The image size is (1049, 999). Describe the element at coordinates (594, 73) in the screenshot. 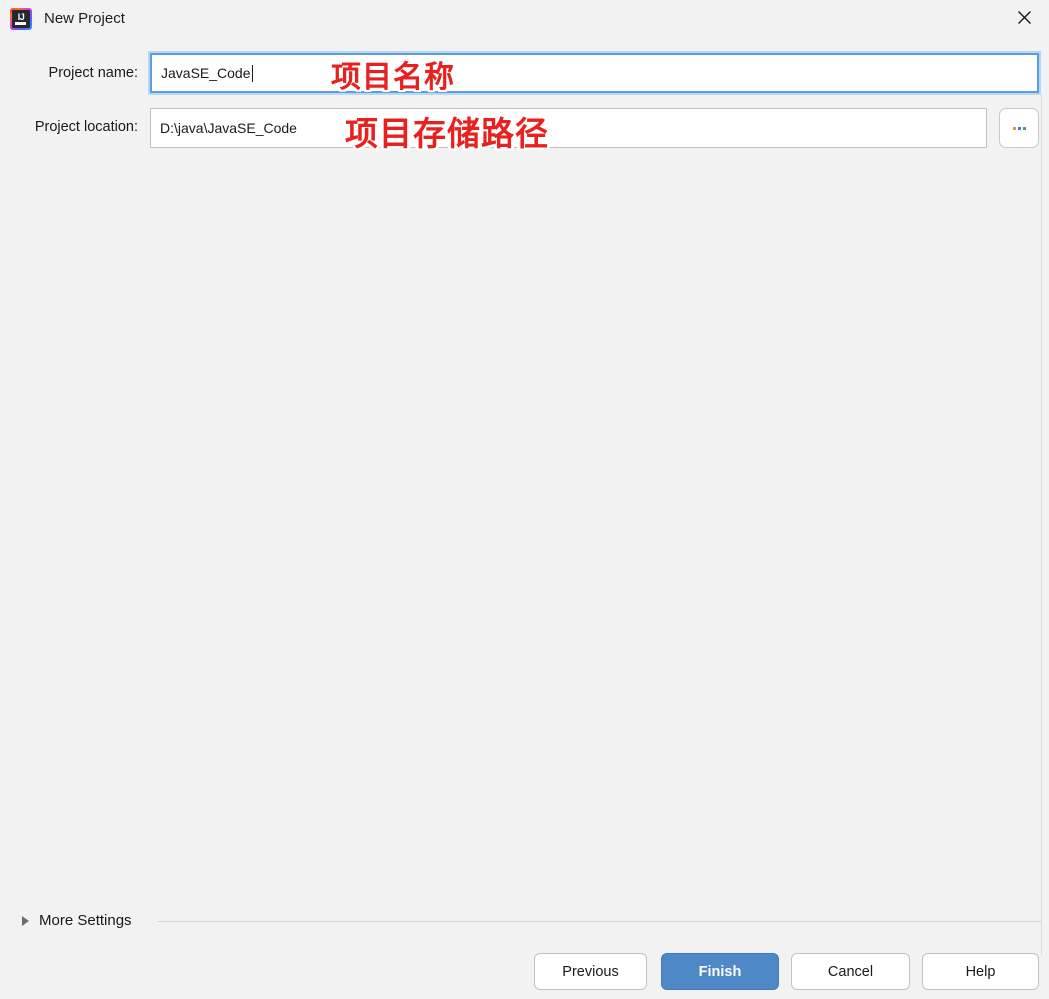

I see `project-name-input: JavaSE_Code` at that location.